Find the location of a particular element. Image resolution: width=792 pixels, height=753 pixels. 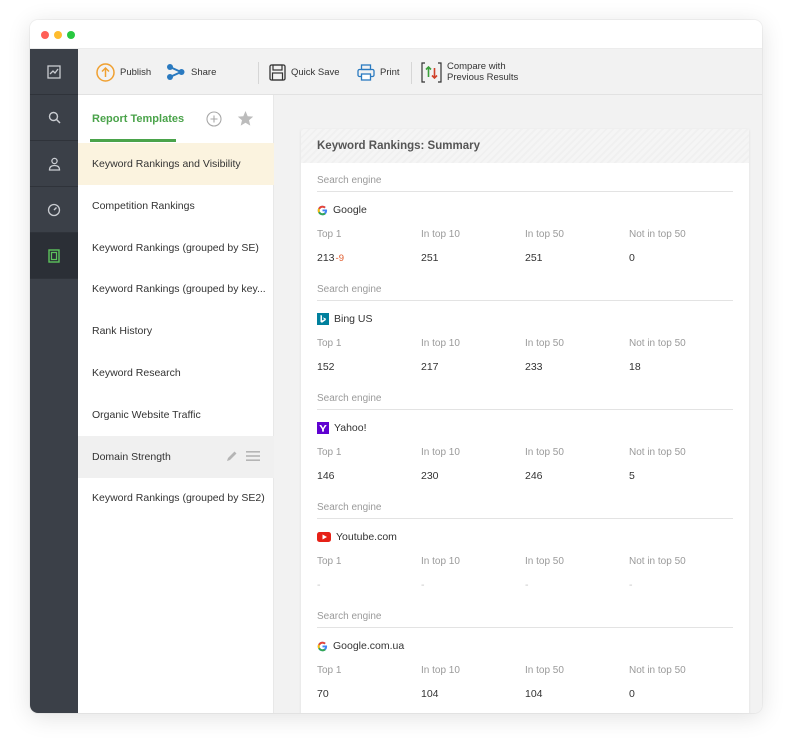

template-item: Keyword Rankings (grouped by SE) is located at coordinates (176, 248).